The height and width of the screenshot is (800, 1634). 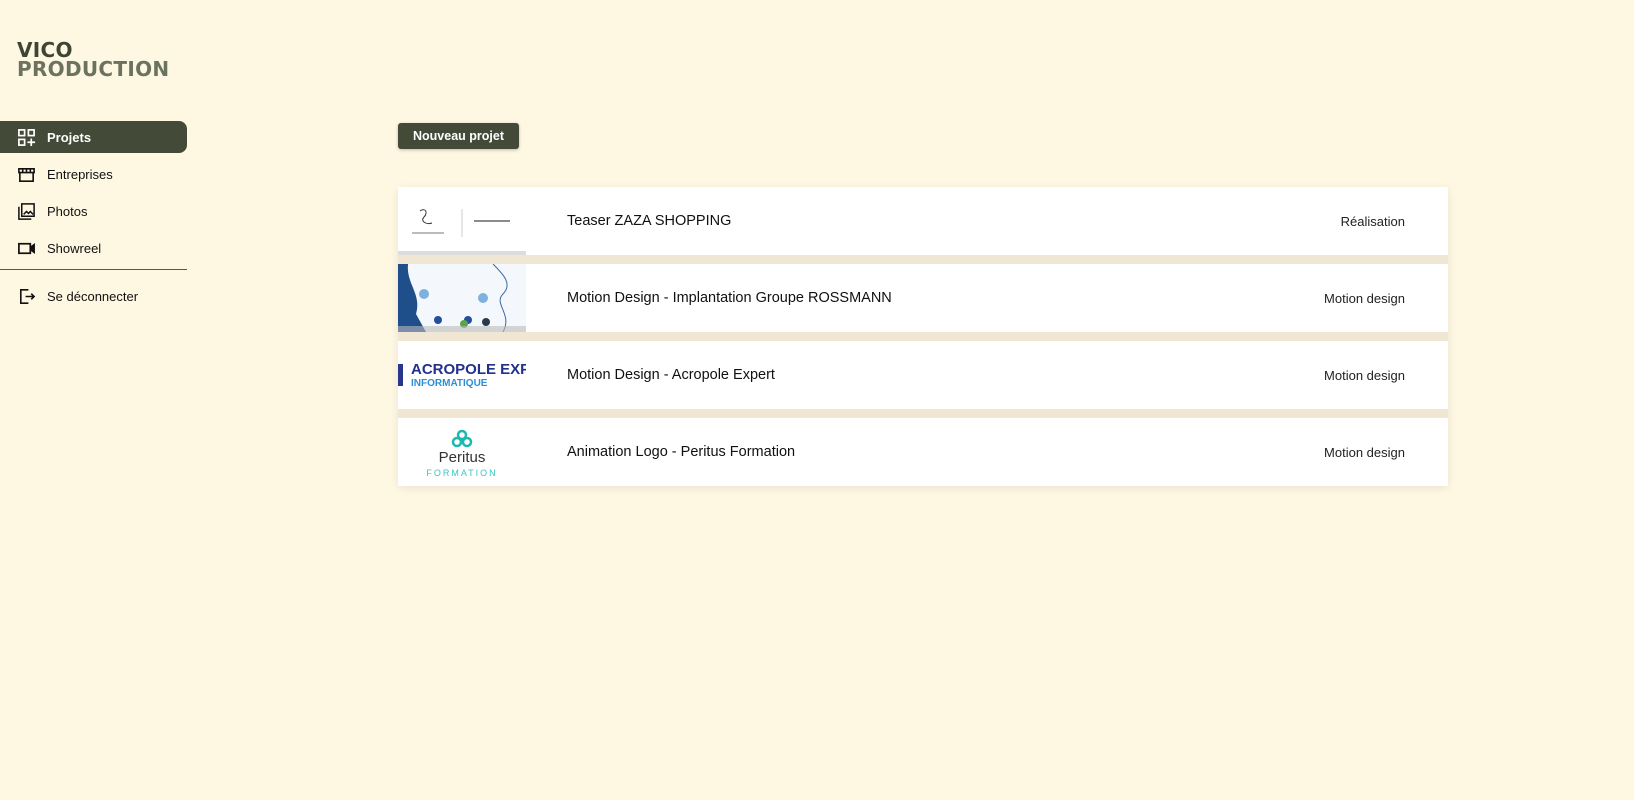 I want to click on photos-icon, so click(x=26, y=211).